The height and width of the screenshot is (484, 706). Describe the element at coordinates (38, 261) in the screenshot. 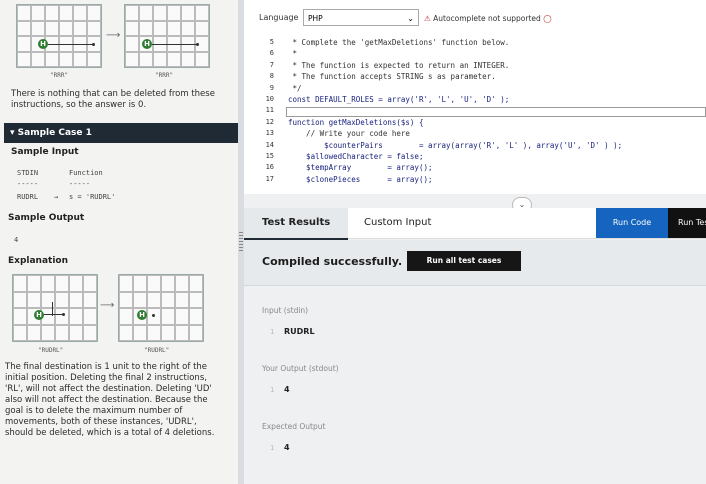

I see `explanation-heading: Explanation` at that location.